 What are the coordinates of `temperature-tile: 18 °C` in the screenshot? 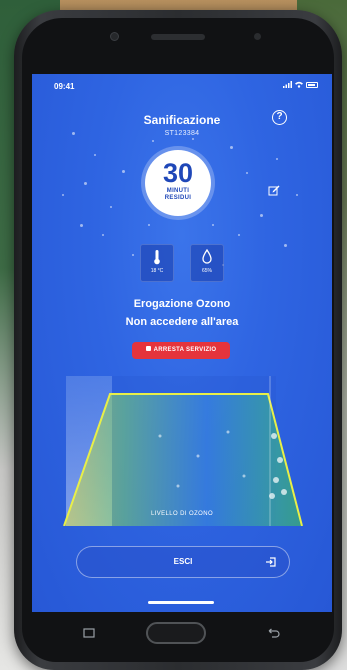 It's located at (157, 263).